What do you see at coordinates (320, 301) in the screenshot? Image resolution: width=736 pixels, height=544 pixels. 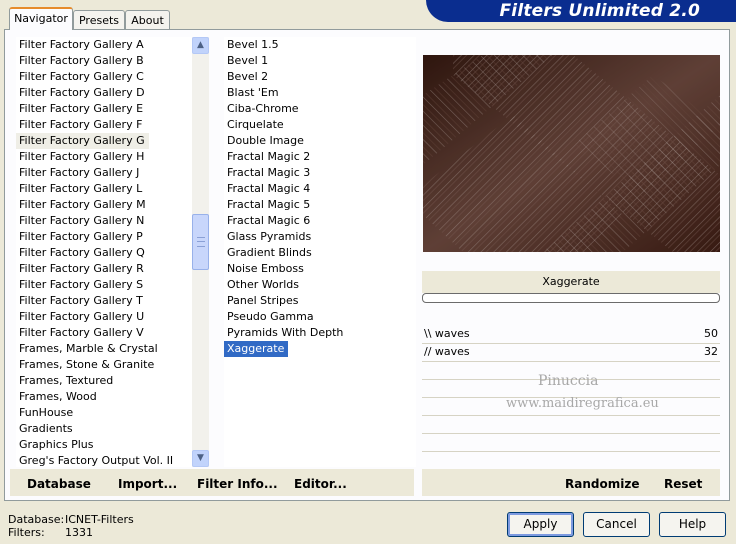 I see `filter-item: Panel Stripes` at bounding box center [320, 301].